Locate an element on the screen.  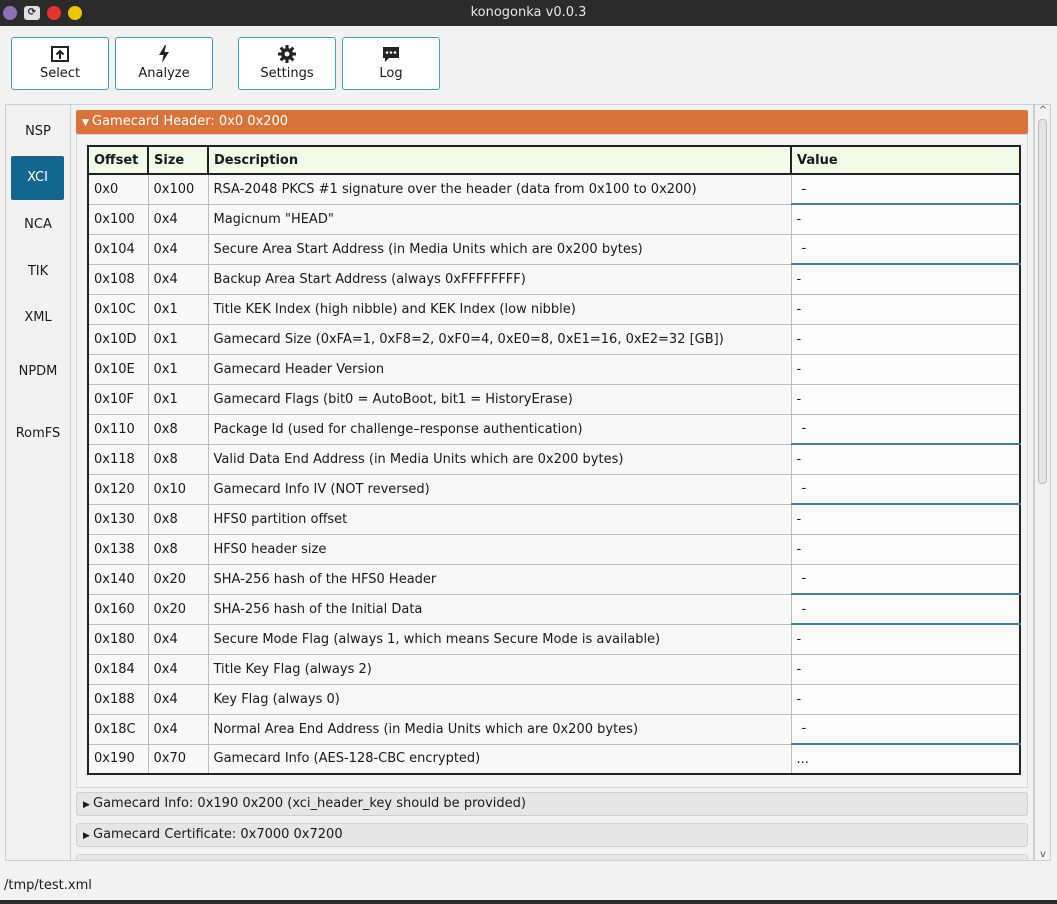
scrollbar-thumb is located at coordinates (1042, 301).